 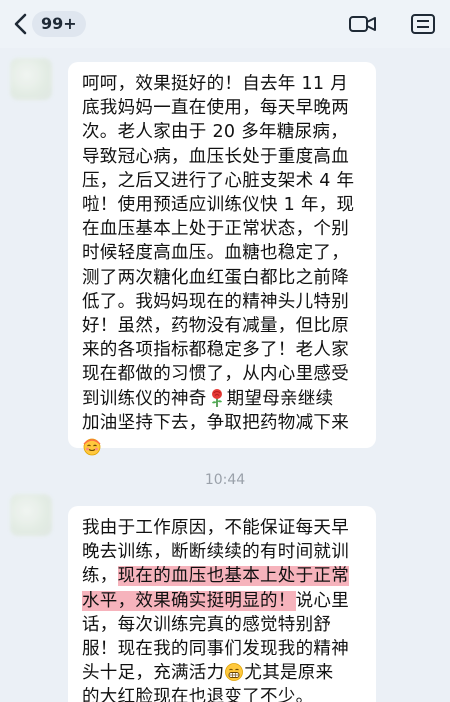 I want to click on message-line: 尤其是原来, so click(x=289, y=673).